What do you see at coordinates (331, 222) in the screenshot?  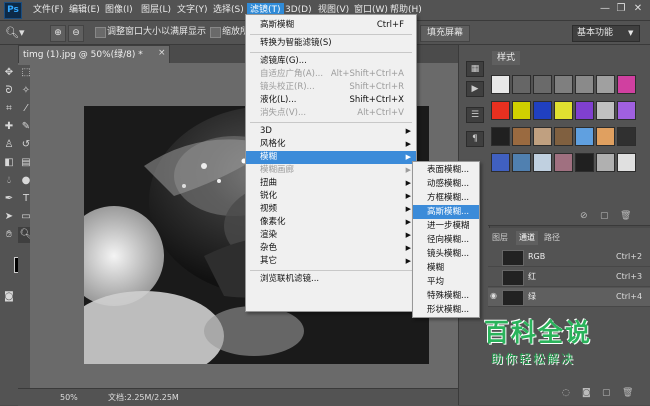 I see `filter-menu-item: 像素化 ▶` at bounding box center [331, 222].